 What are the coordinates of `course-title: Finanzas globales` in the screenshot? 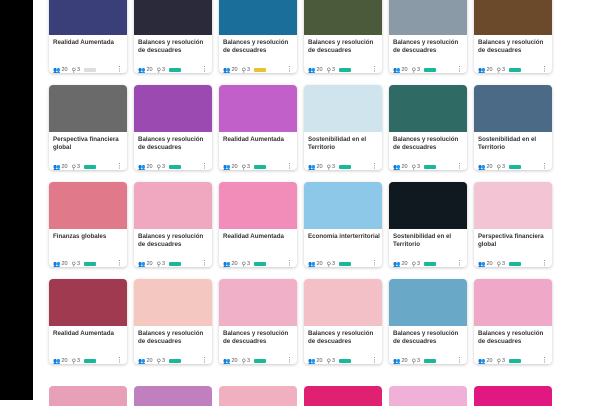 It's located at (80, 236).